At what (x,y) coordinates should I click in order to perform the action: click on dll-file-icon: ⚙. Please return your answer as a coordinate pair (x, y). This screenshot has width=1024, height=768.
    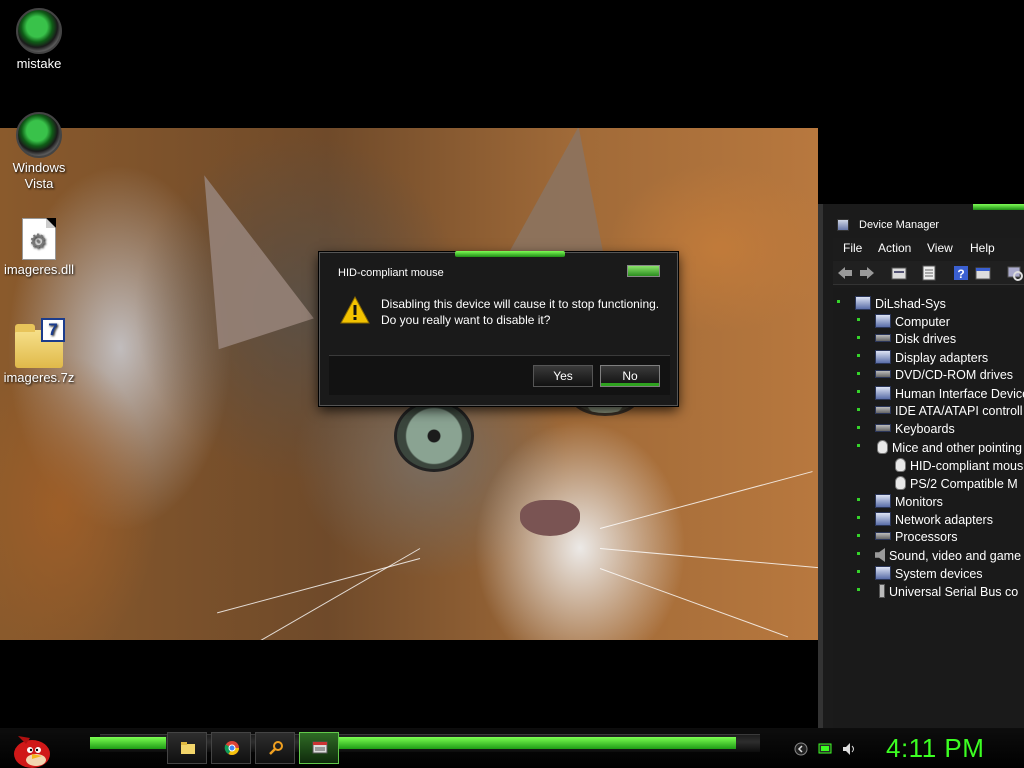
    Looking at the image, I should click on (39, 239).